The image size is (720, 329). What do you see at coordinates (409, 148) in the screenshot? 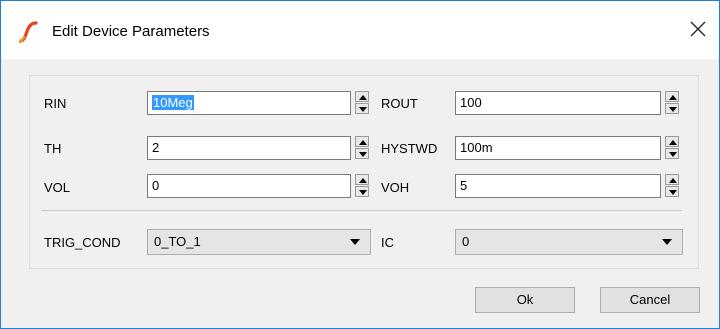
I see `hystwd-label: HYSTWD` at bounding box center [409, 148].